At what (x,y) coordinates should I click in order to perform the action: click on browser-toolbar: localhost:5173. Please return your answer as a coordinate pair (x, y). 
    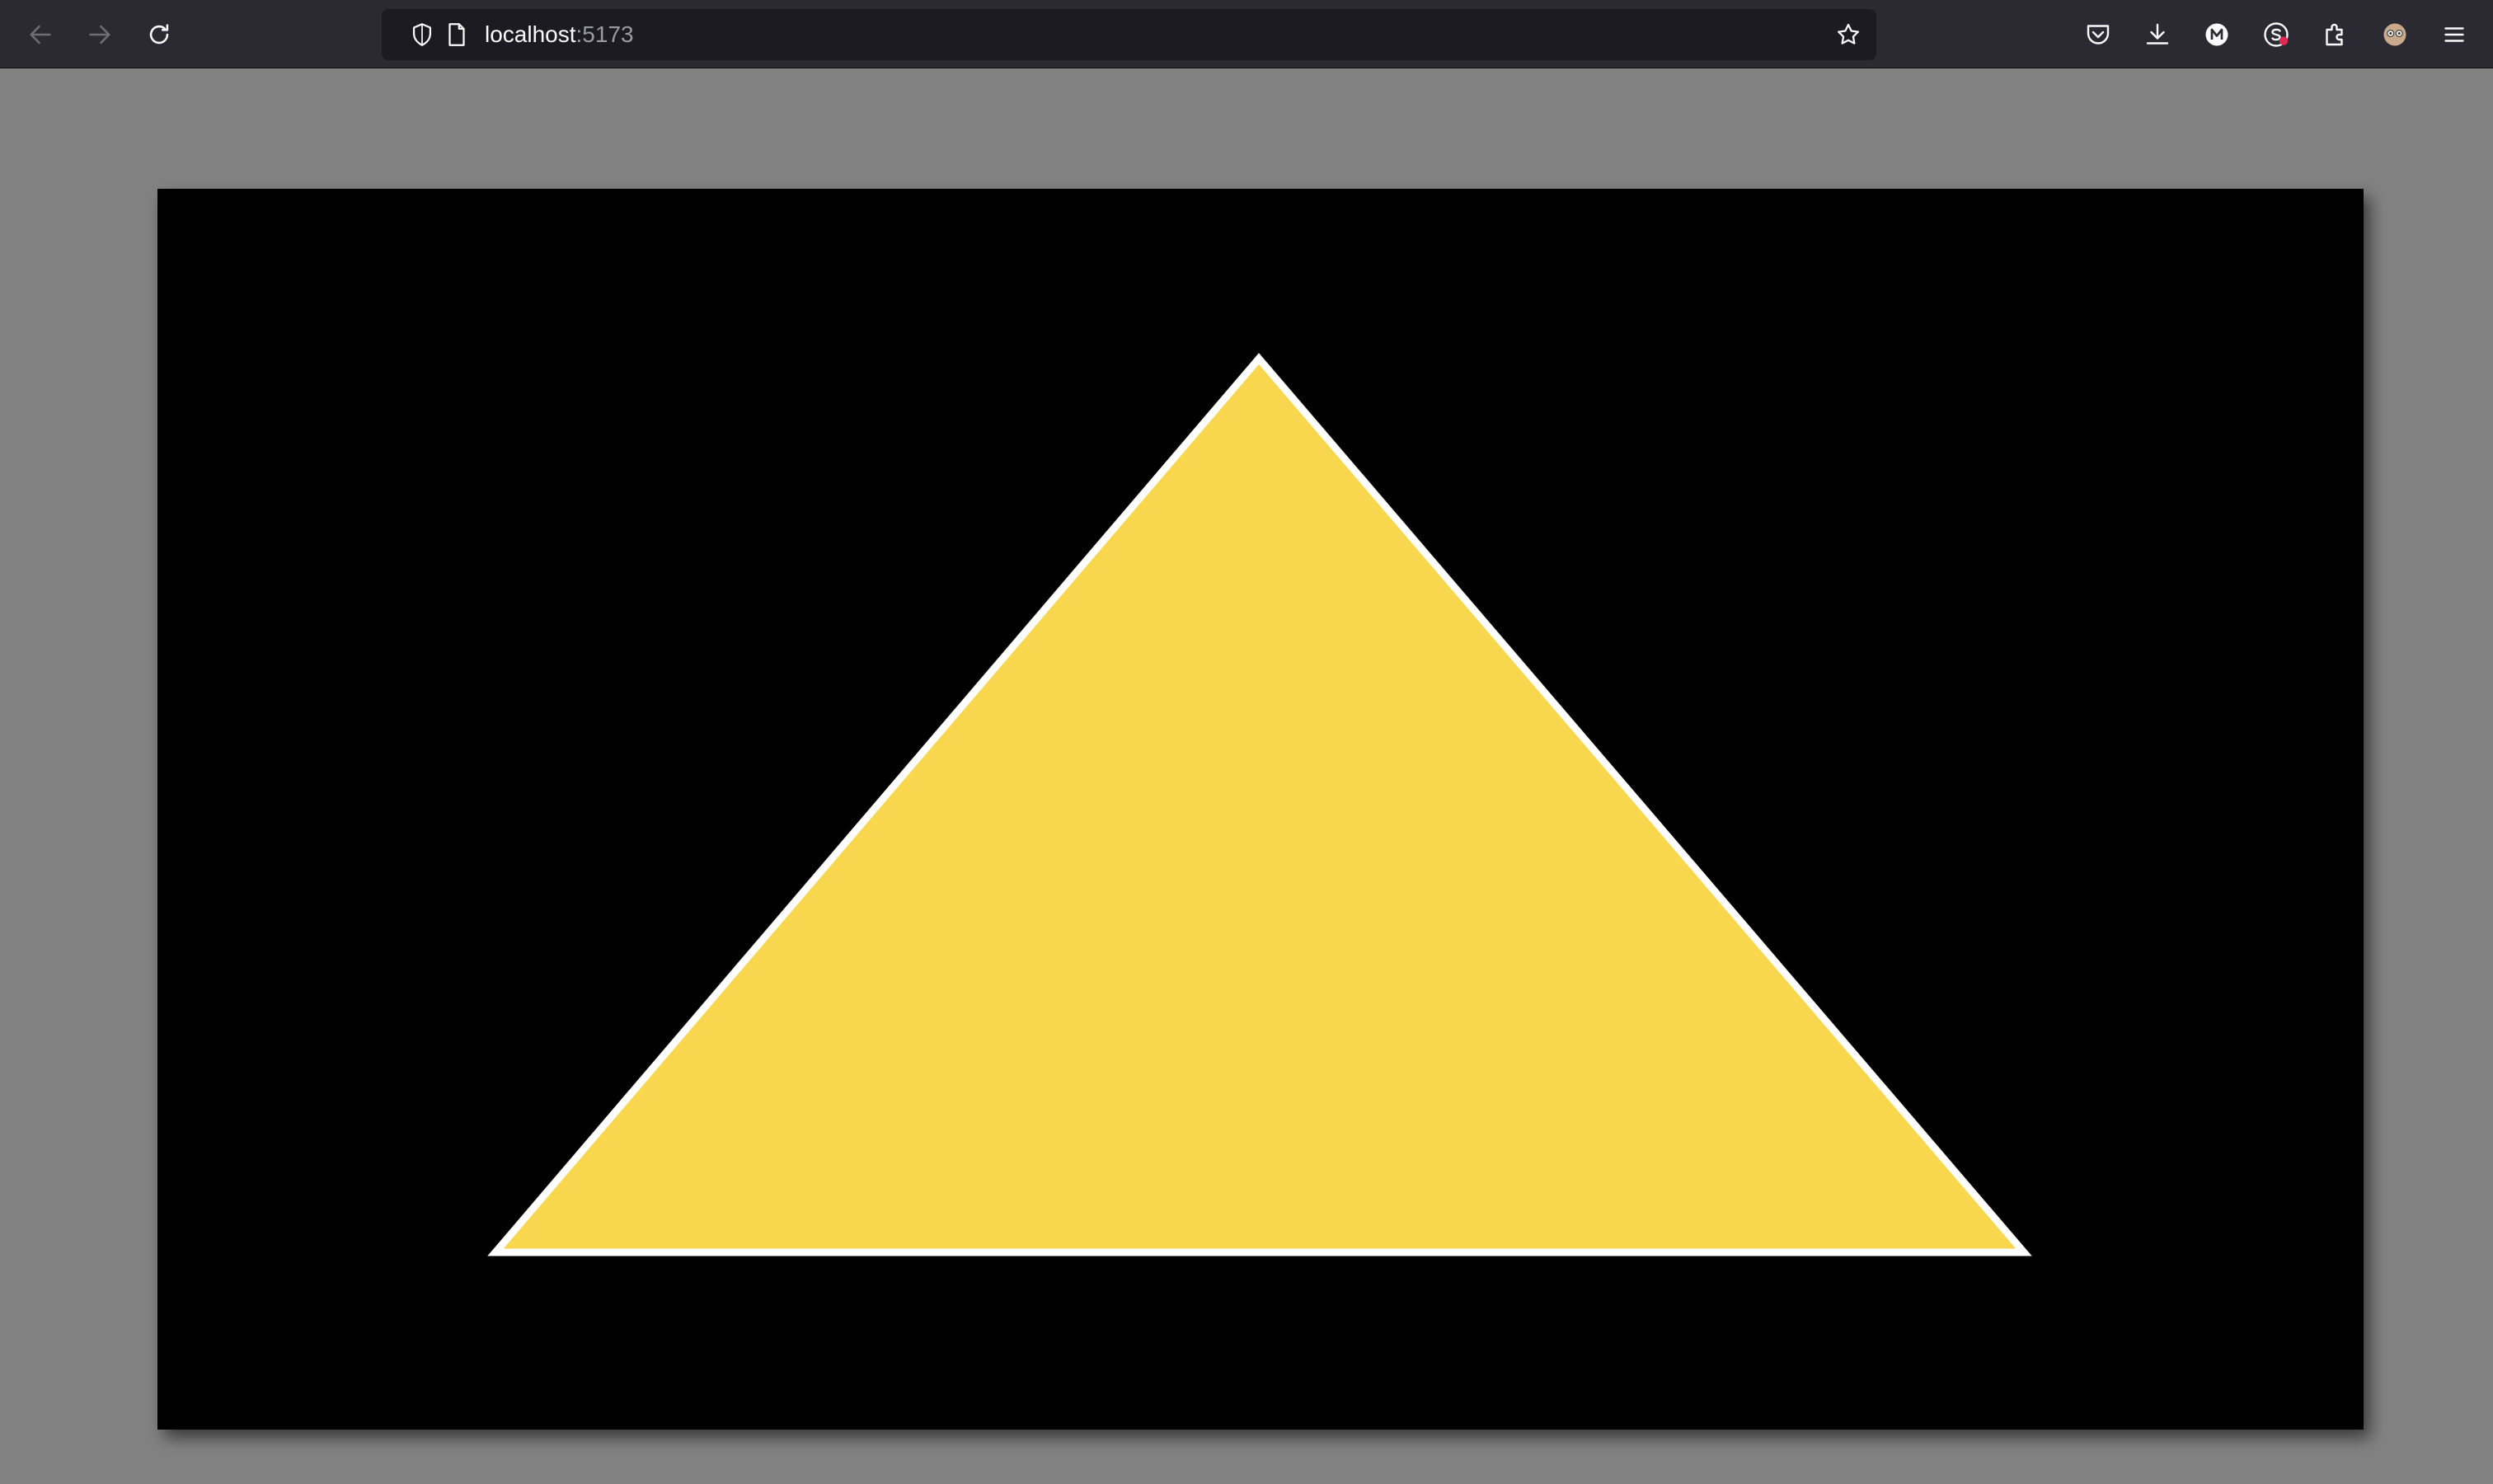
    Looking at the image, I should click on (1246, 34).